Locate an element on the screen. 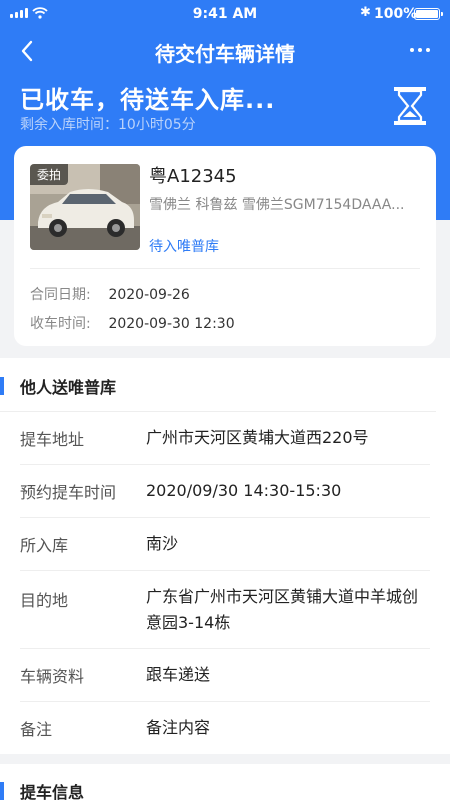  battery-icon is located at coordinates (428, 14).